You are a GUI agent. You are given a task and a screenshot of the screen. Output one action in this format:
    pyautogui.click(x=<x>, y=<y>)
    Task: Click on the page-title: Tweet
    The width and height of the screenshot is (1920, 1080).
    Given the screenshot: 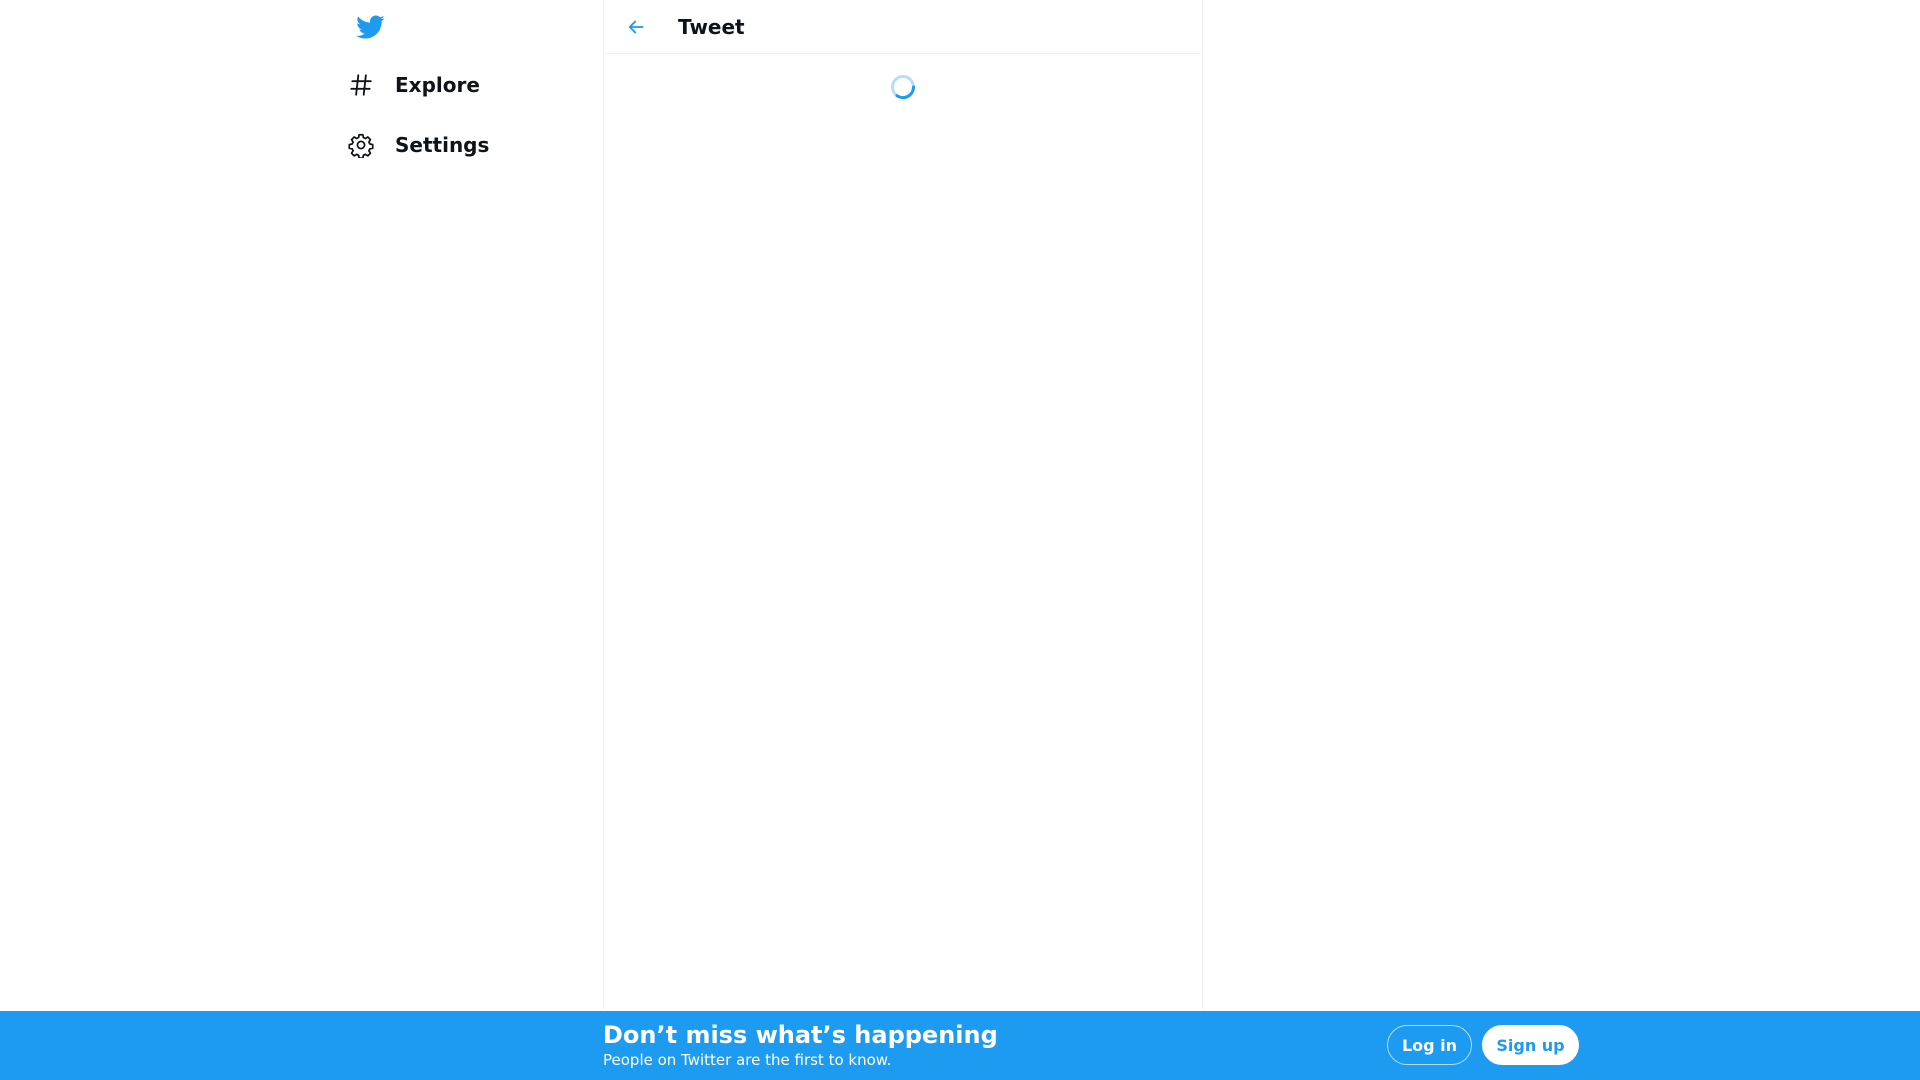 What is the action you would take?
    pyautogui.click(x=711, y=27)
    